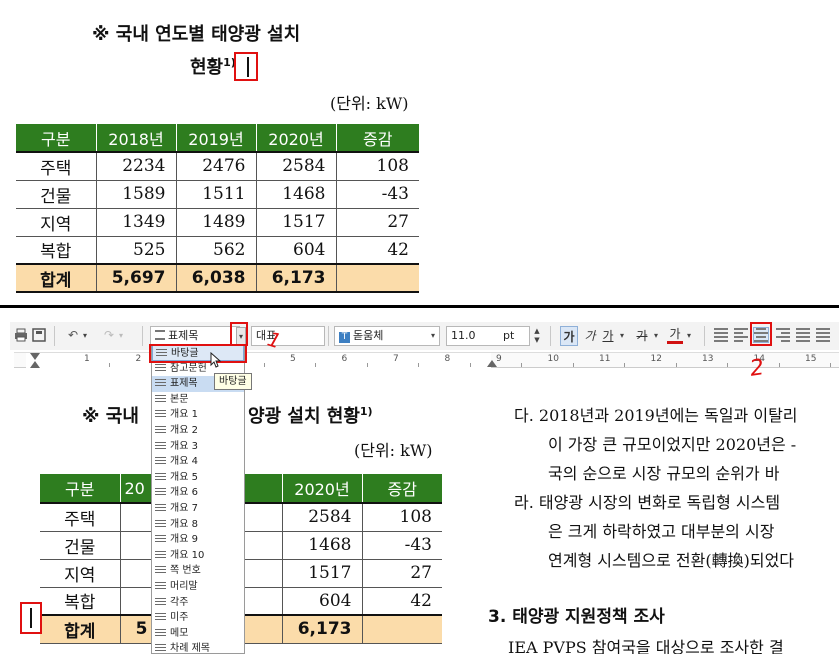  Describe the element at coordinates (56, 168) in the screenshot. I see `table-cell: 주택` at that location.